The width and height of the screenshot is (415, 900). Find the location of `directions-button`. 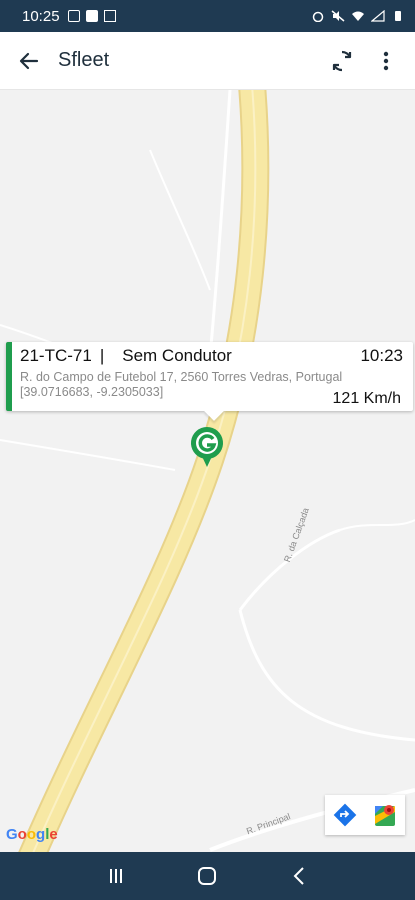

directions-button is located at coordinates (345, 815).